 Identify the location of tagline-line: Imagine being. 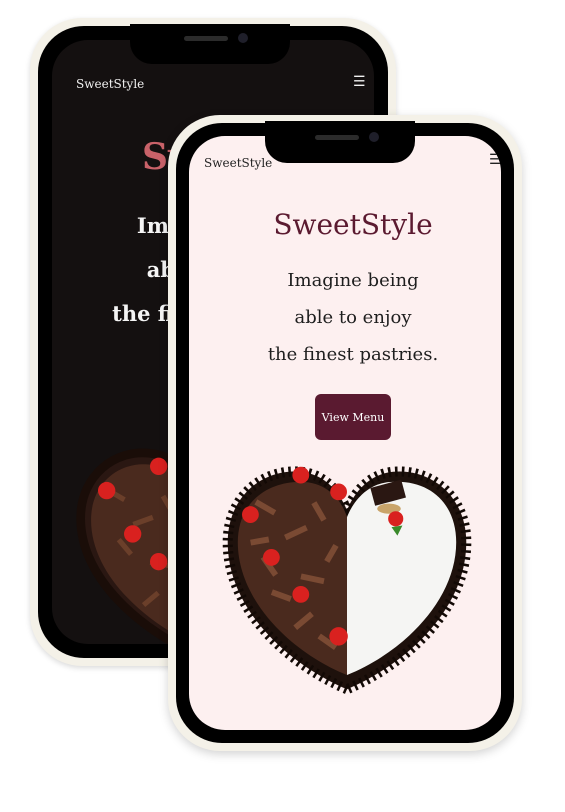
(353, 280).